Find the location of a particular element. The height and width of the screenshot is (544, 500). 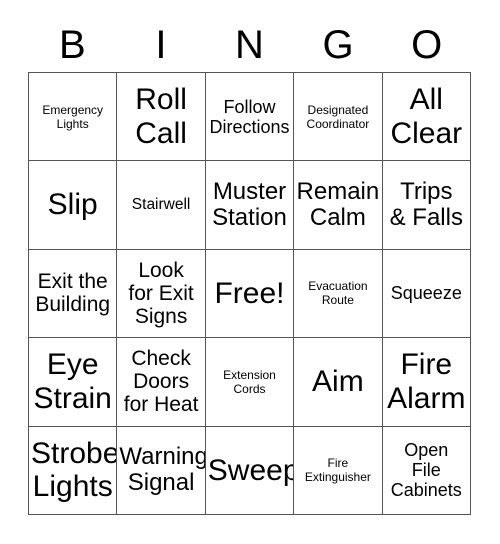

bingo-cell: Warning Signal is located at coordinates (161, 470).